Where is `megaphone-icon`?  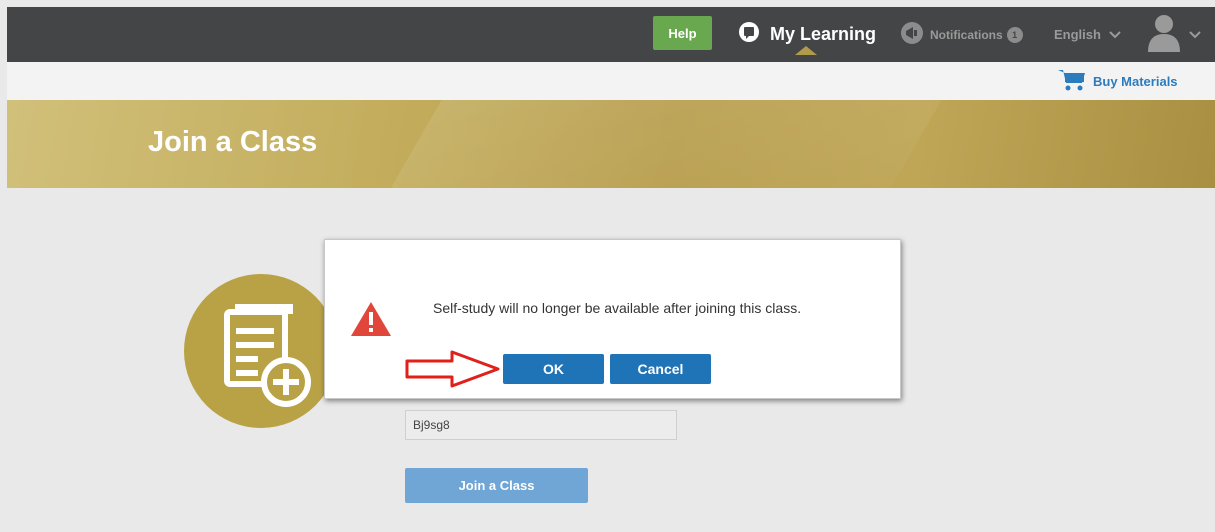 megaphone-icon is located at coordinates (912, 34).